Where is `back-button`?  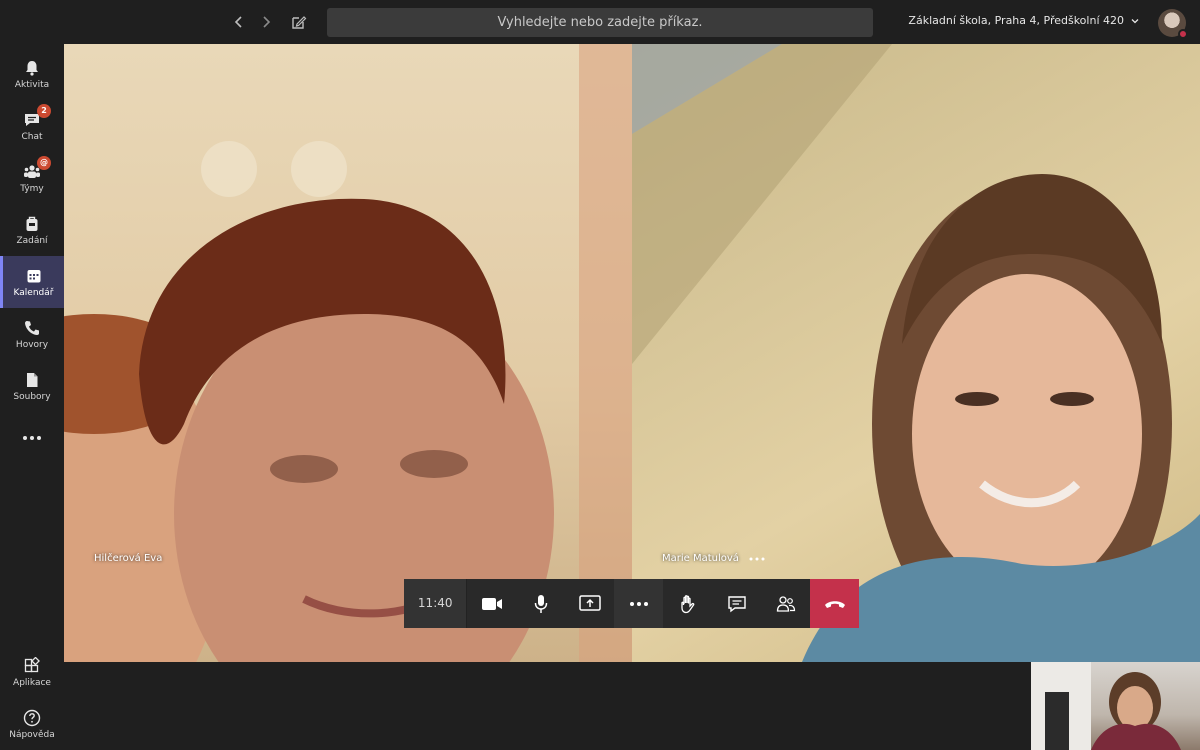 back-button is located at coordinates (239, 22).